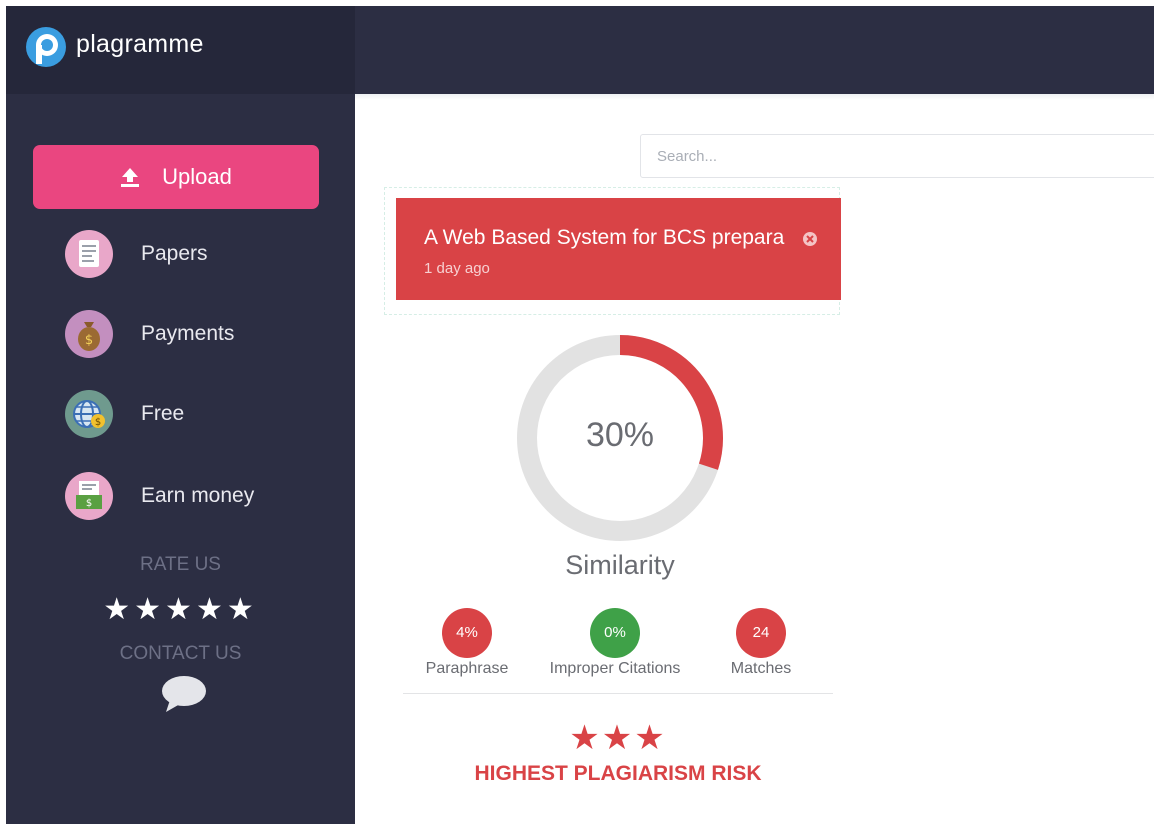 The image size is (1154, 824). Describe the element at coordinates (174, 253) in the screenshot. I see `sidebar-item-label: Papers` at that location.